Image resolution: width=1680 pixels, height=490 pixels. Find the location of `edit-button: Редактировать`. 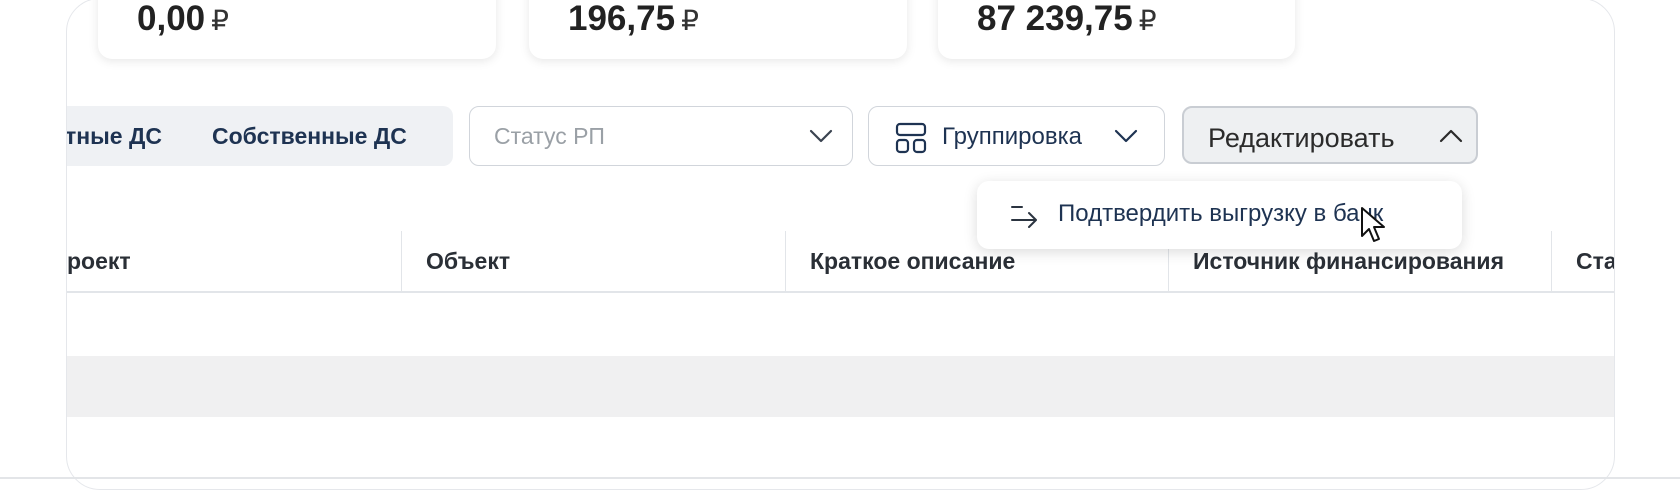

edit-button: Редактировать is located at coordinates (1330, 135).